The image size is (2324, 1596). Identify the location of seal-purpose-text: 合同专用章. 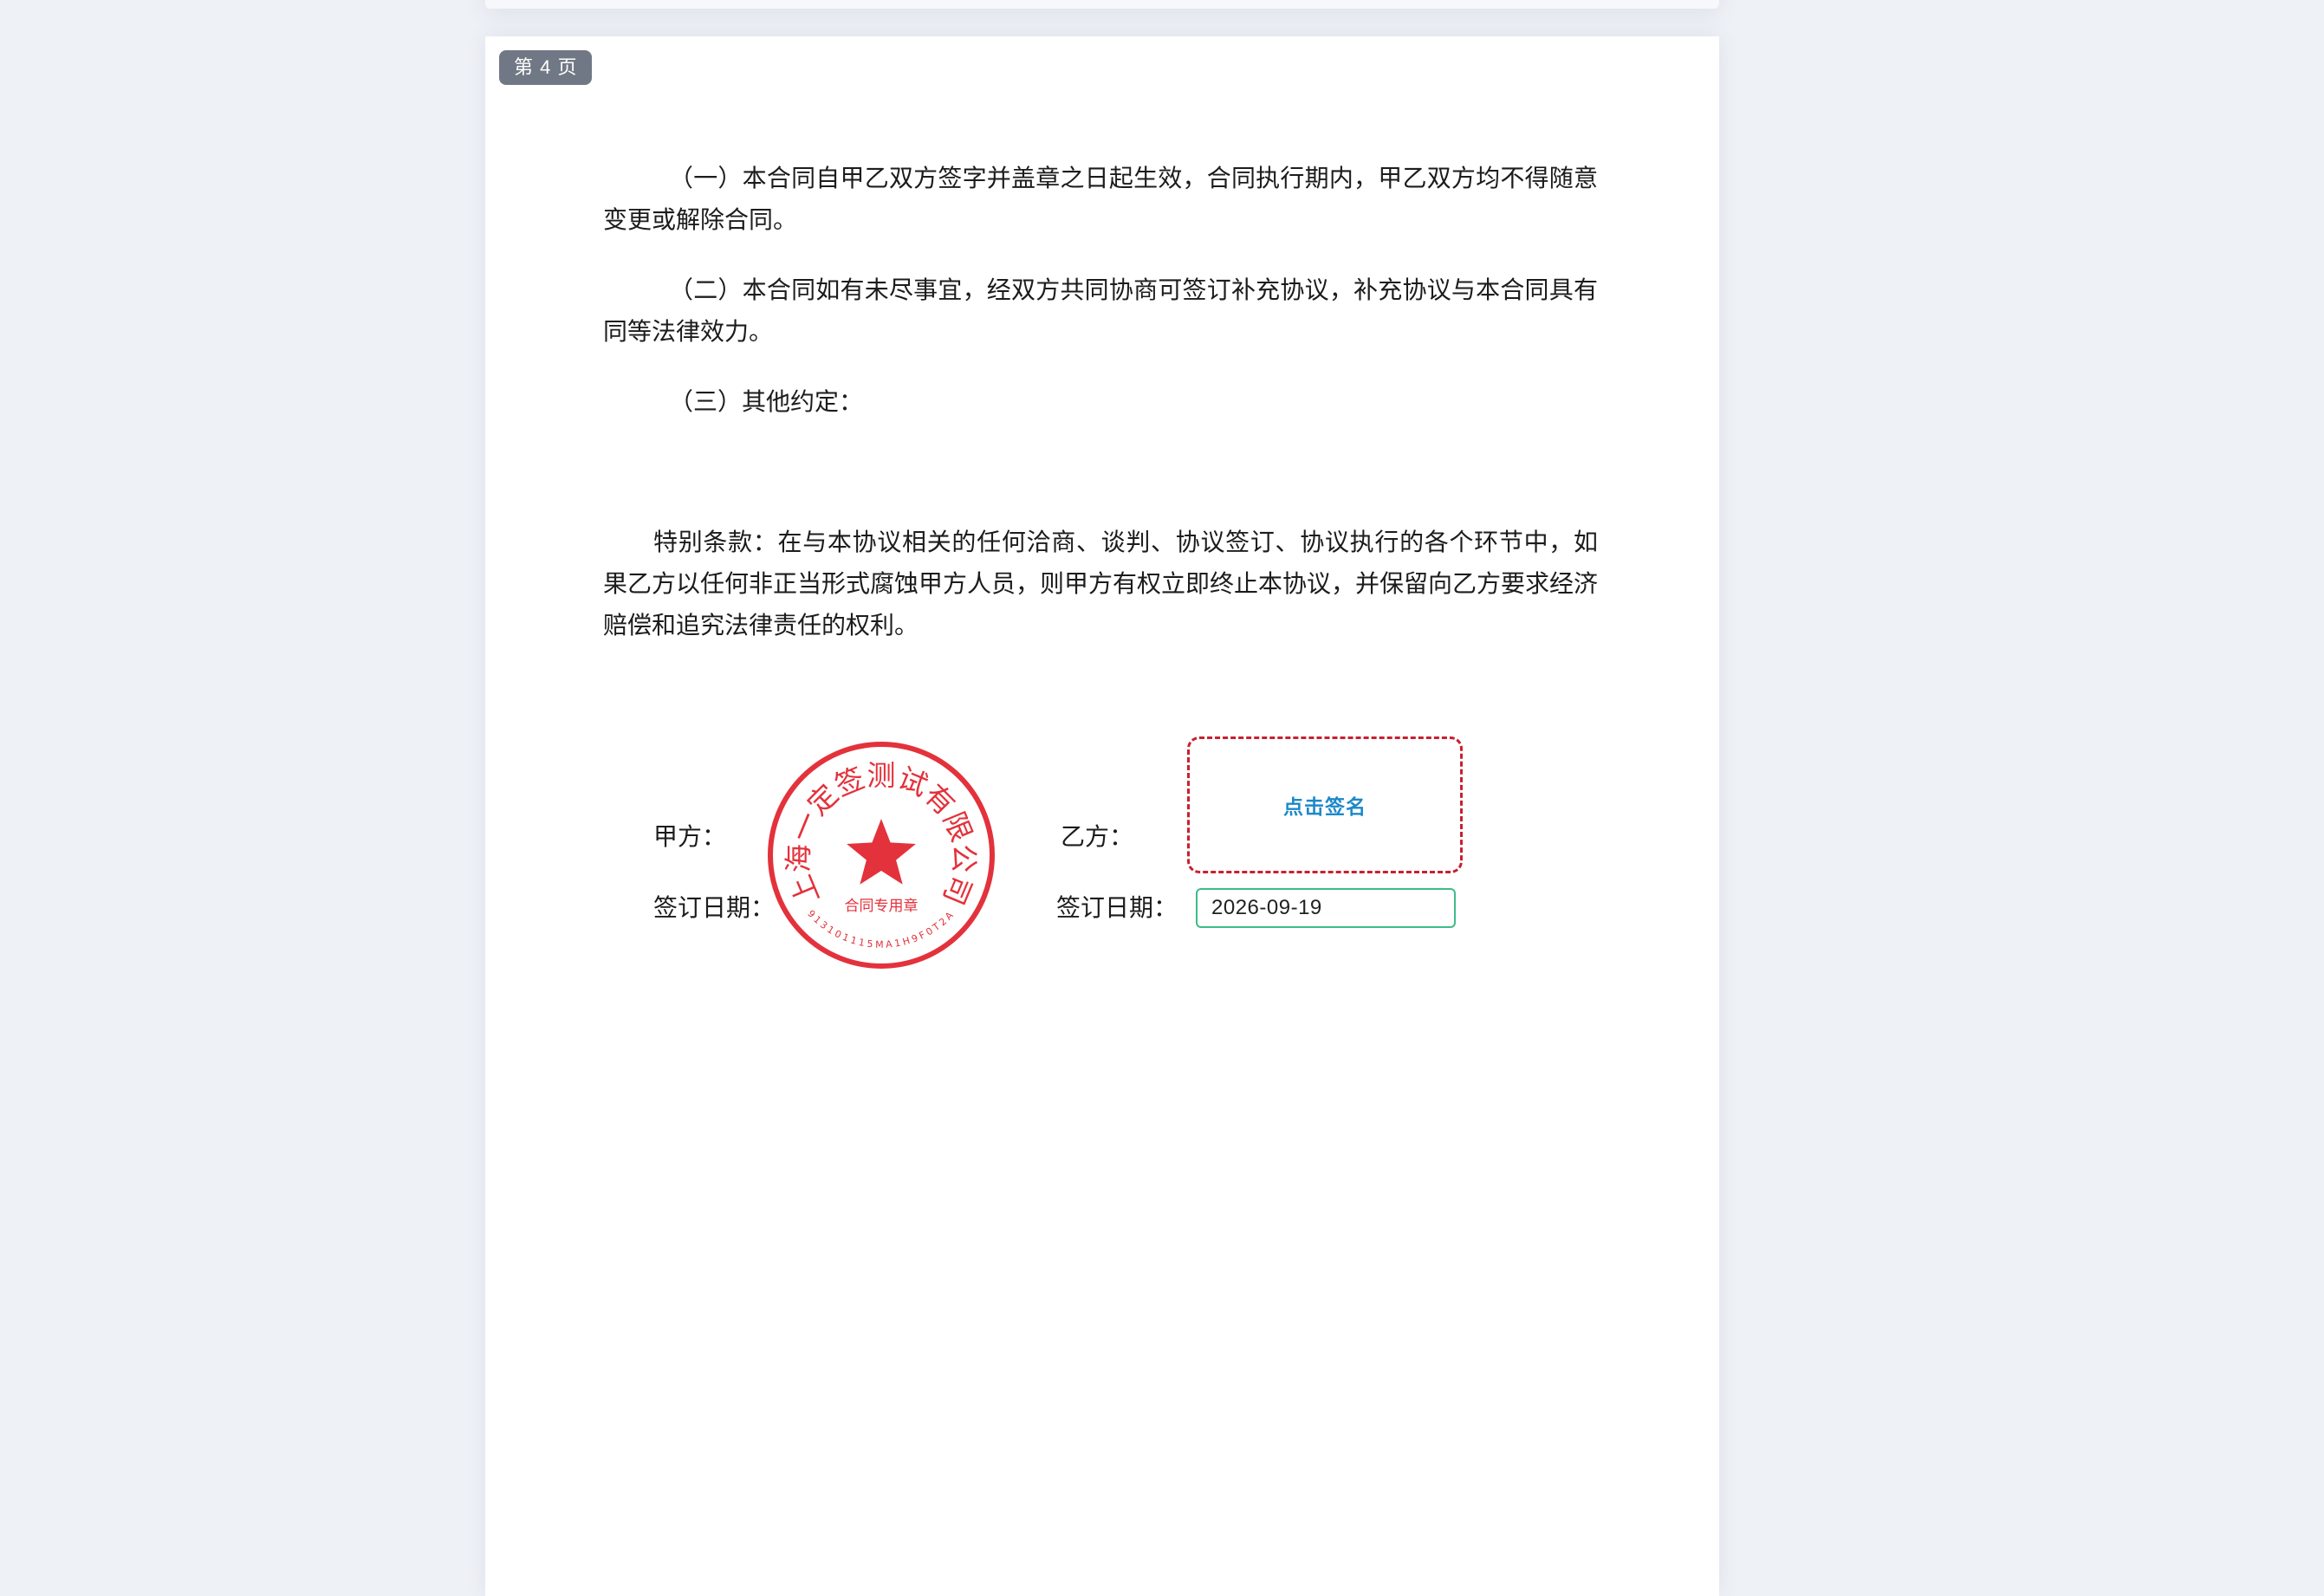
(882, 906).